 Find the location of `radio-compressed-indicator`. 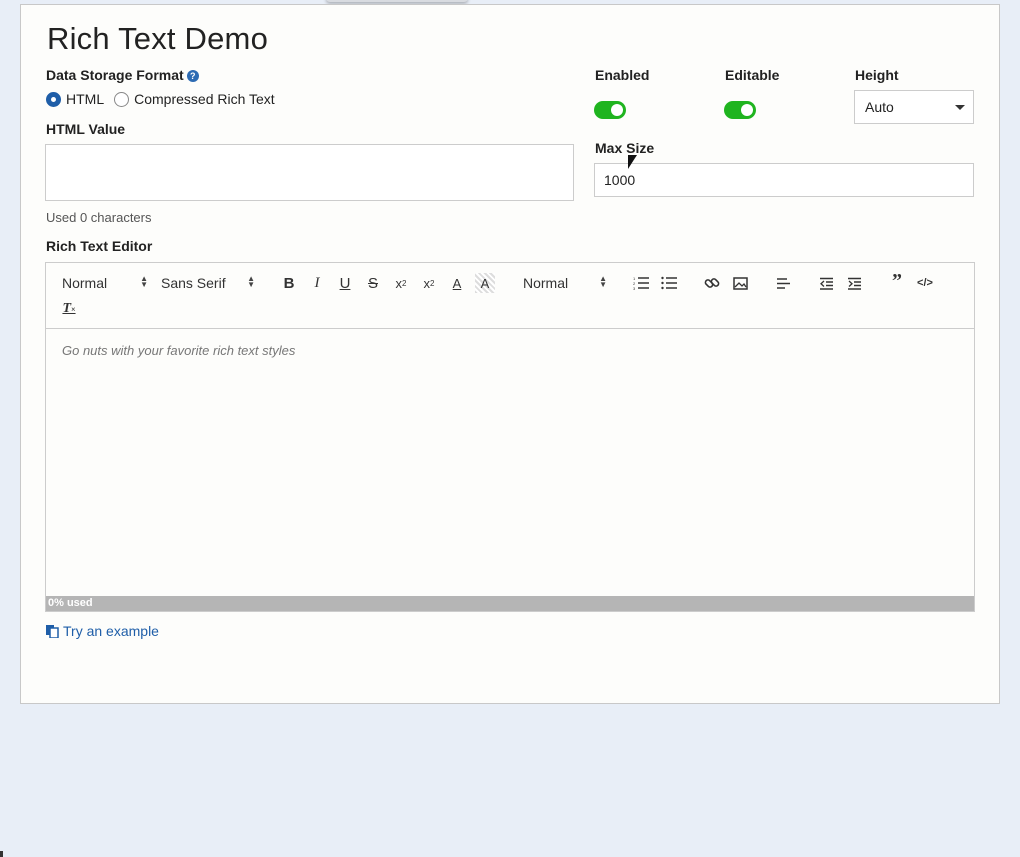

radio-compressed-indicator is located at coordinates (122, 99).